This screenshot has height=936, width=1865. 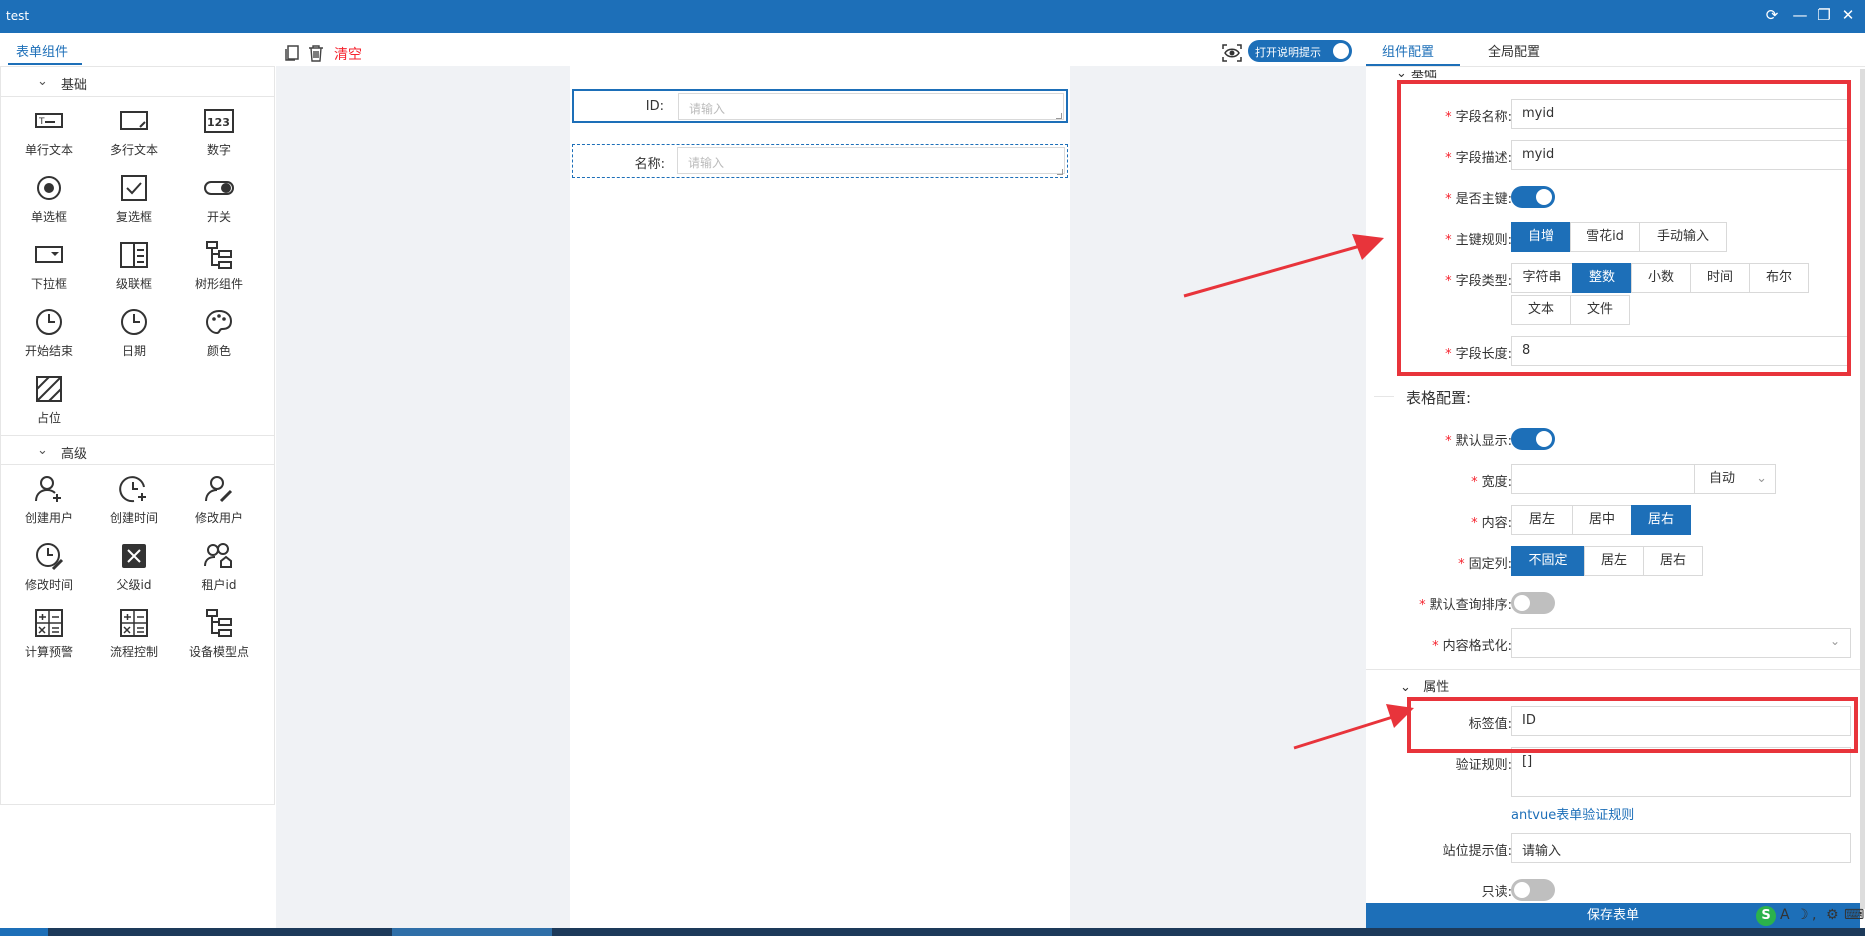 What do you see at coordinates (1602, 520) in the screenshot?
I see `align-center: 居中` at bounding box center [1602, 520].